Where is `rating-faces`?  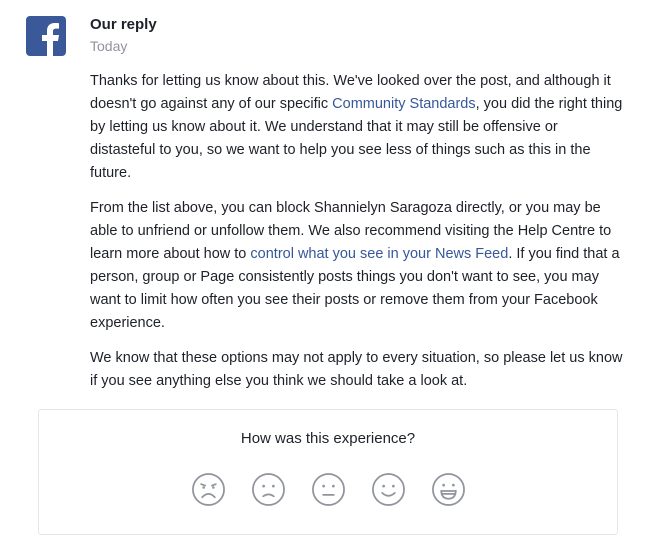
rating-faces is located at coordinates (328, 489).